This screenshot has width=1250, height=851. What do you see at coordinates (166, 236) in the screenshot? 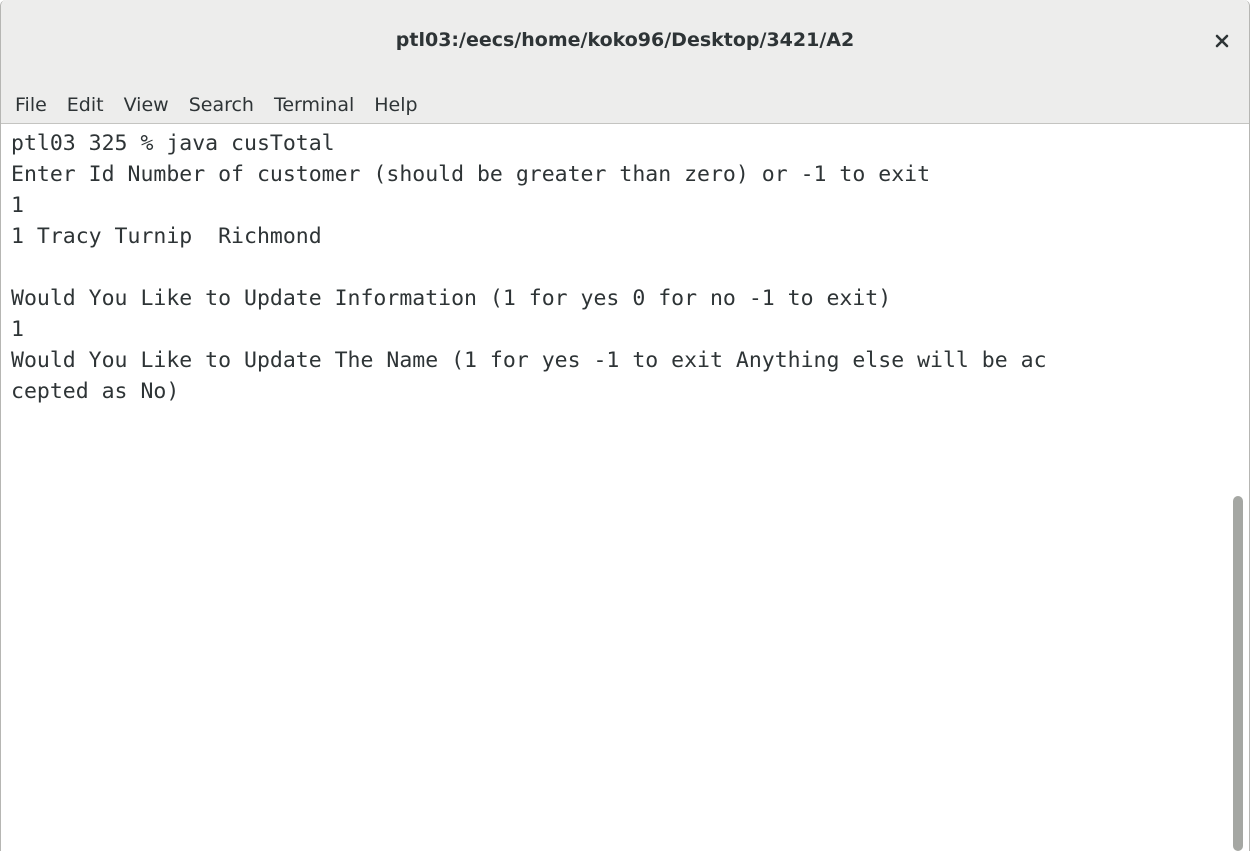
I see `terminal-line: 1 Tracy Turnip Richmond` at bounding box center [166, 236].